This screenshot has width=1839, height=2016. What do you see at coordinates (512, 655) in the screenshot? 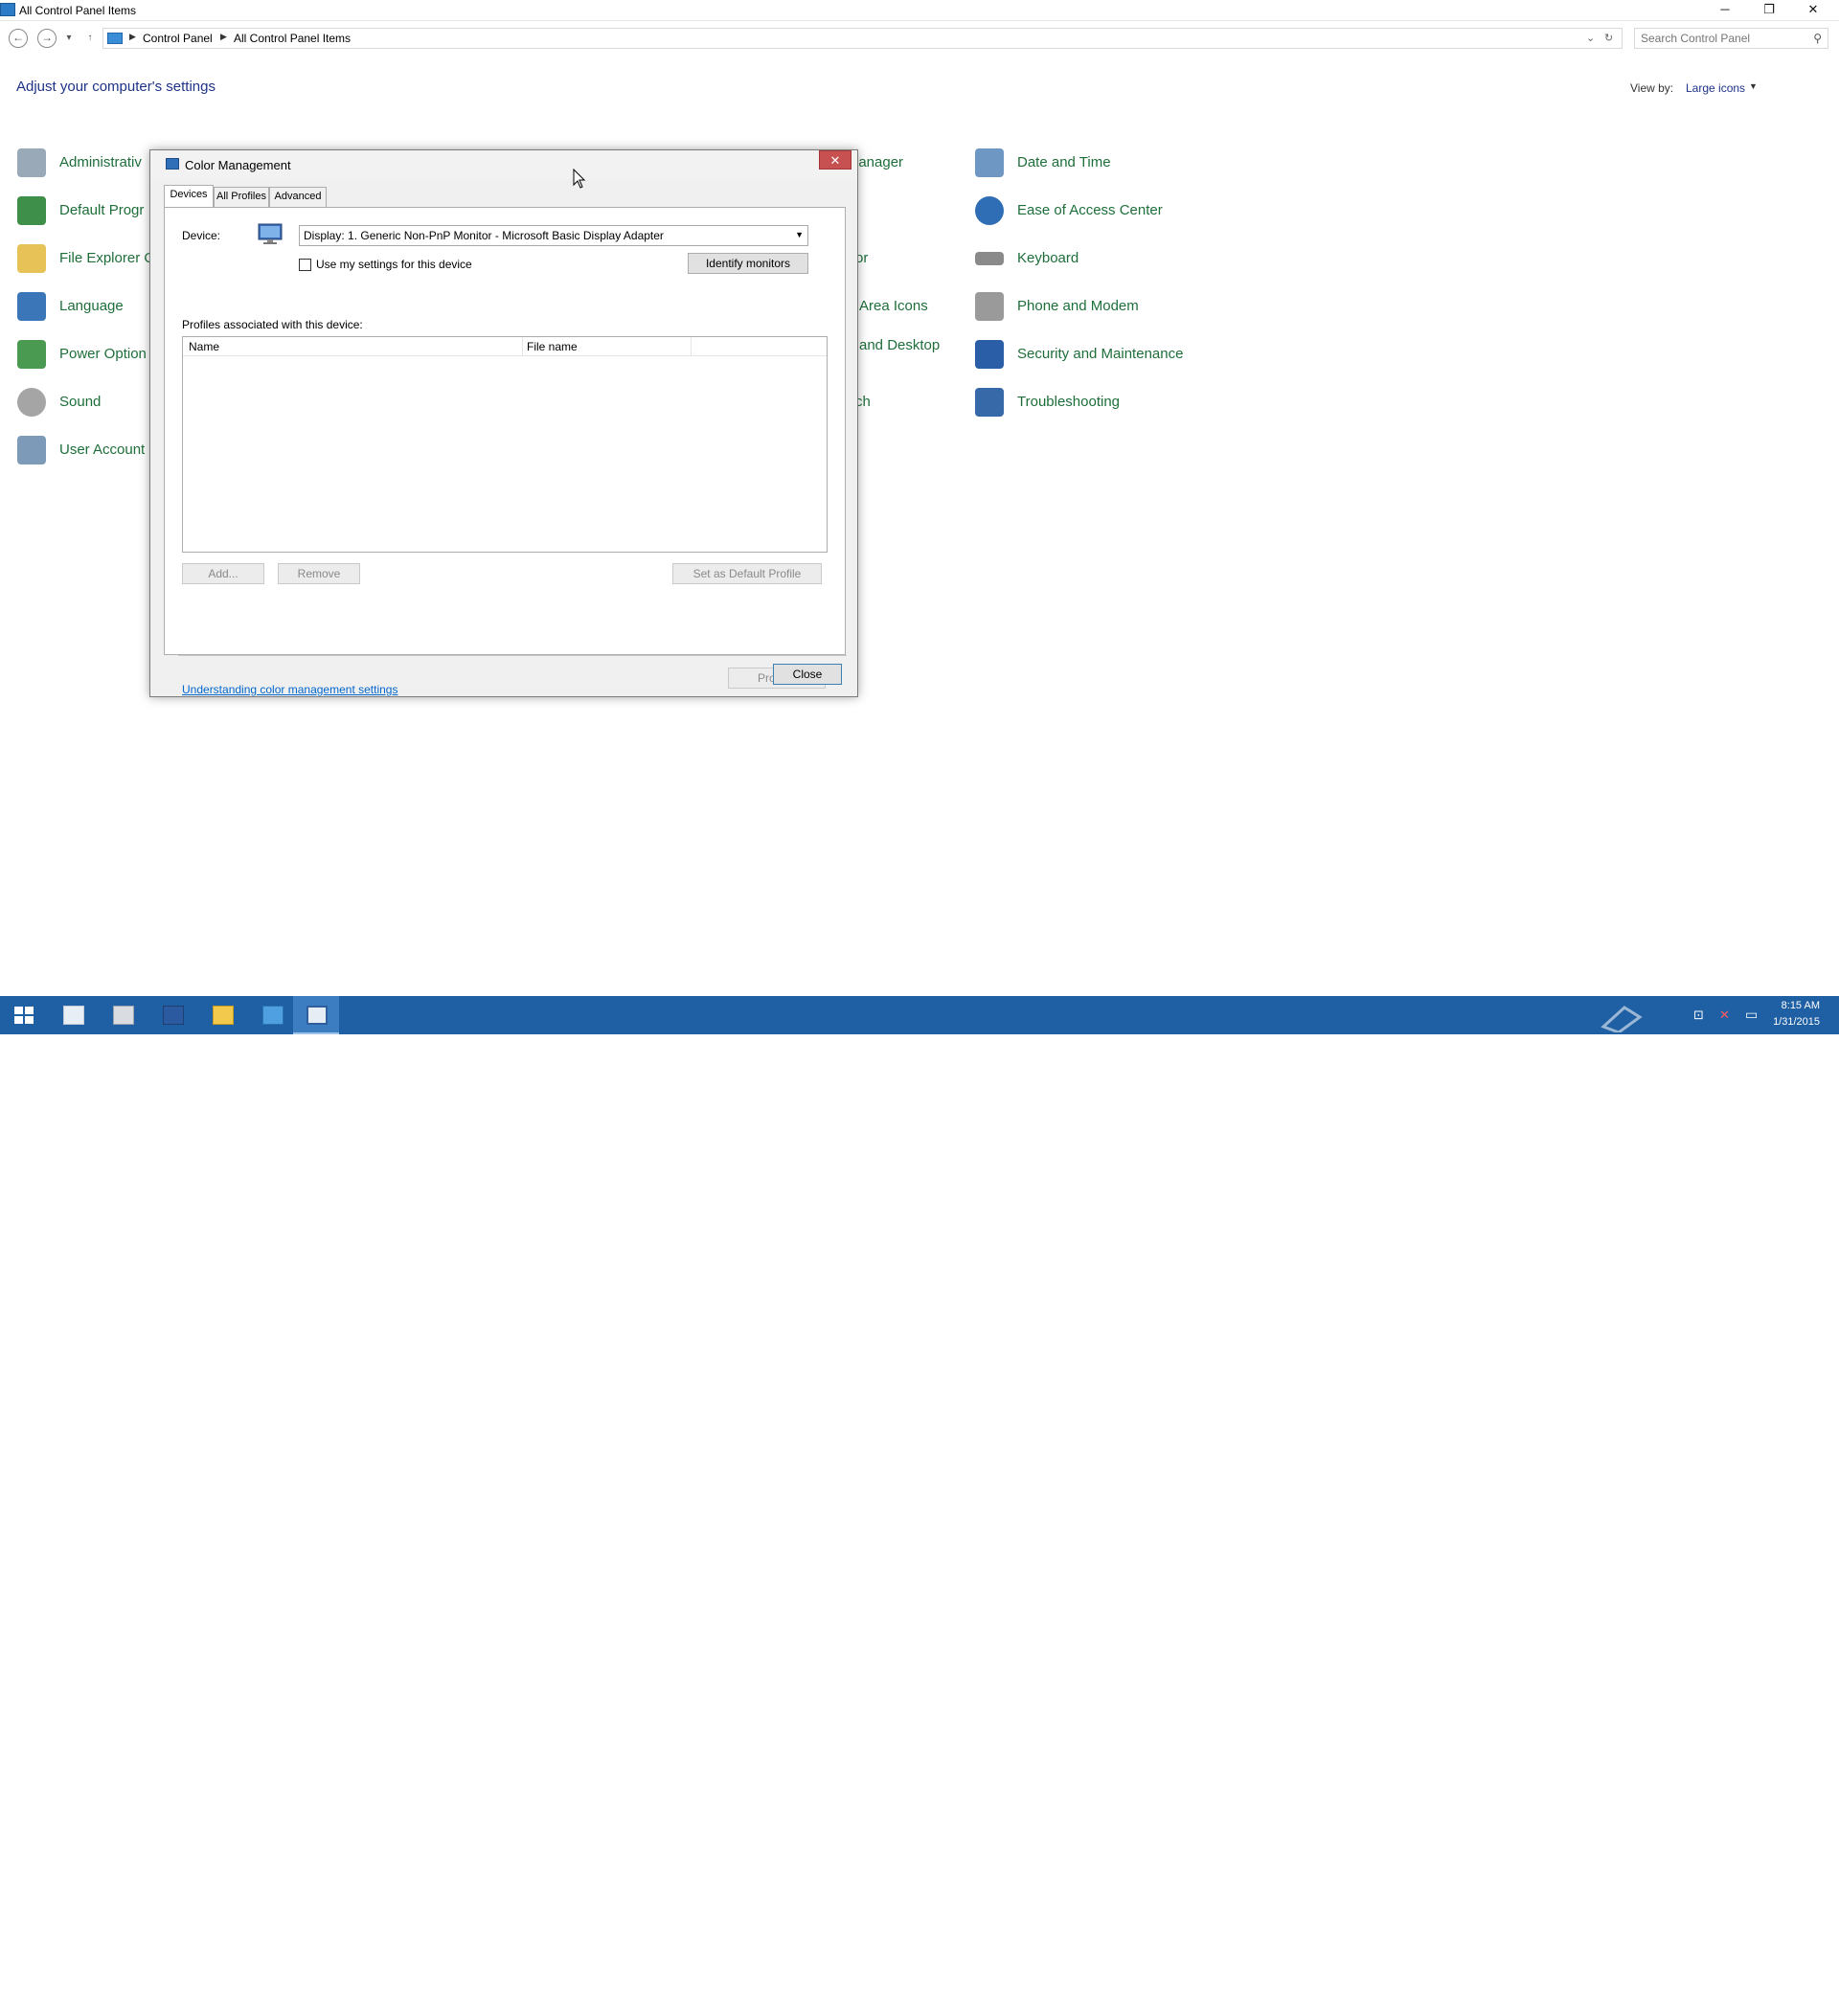
I see `divider` at bounding box center [512, 655].